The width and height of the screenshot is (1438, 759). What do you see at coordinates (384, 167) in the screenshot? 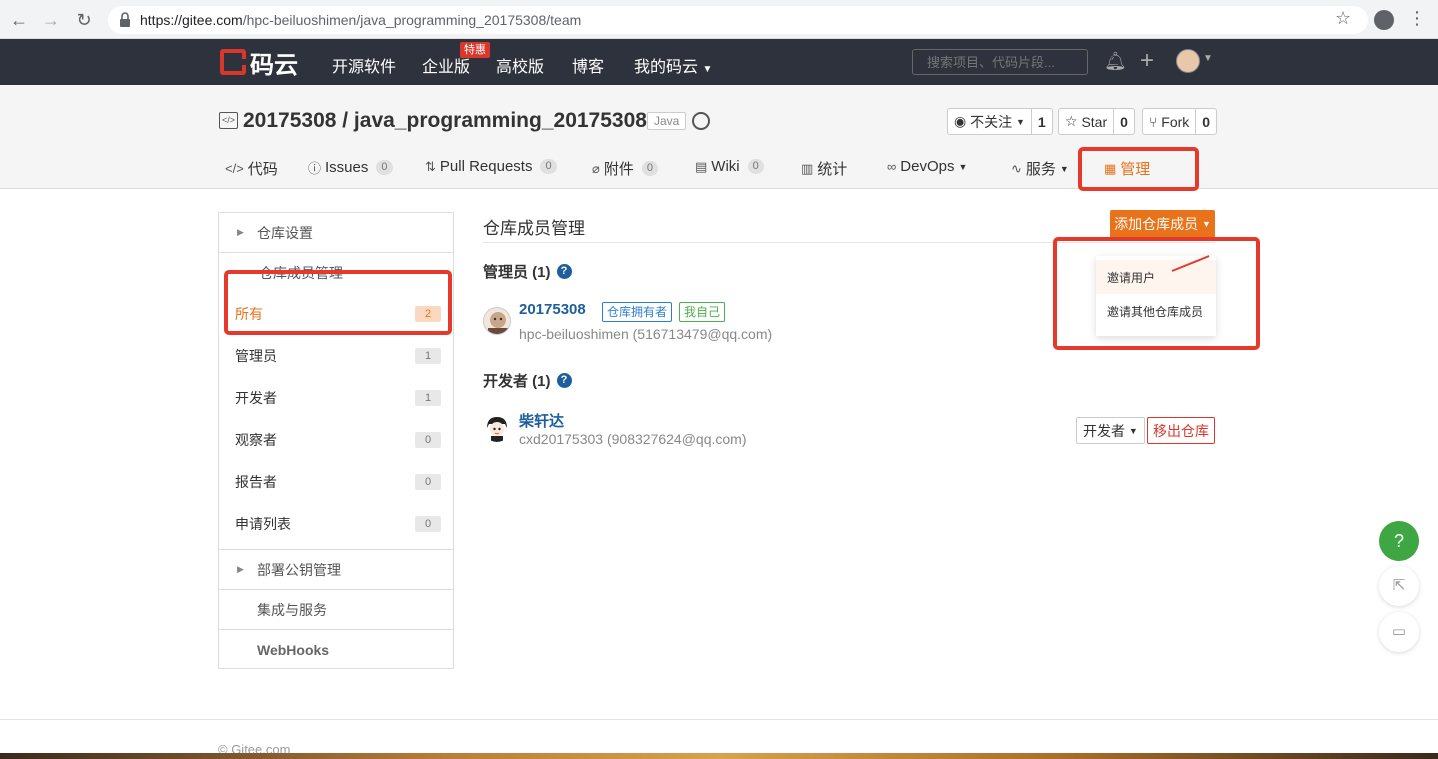
I see `tab-issues-count: 0` at bounding box center [384, 167].